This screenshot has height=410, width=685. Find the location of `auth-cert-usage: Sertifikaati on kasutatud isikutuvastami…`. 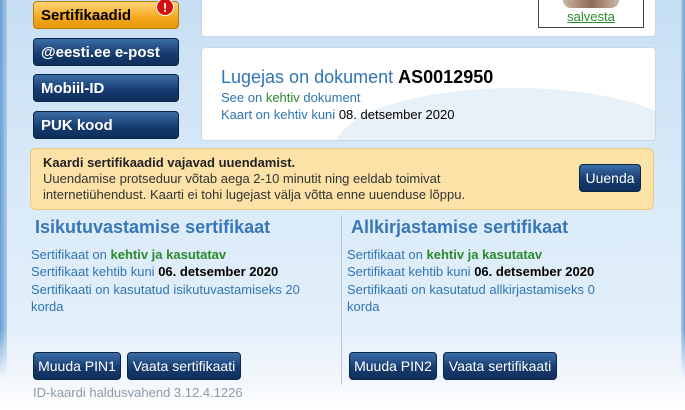

auth-cert-usage: Sertifikaati on kasutatud isikutuvastami… is located at coordinates (165, 289).